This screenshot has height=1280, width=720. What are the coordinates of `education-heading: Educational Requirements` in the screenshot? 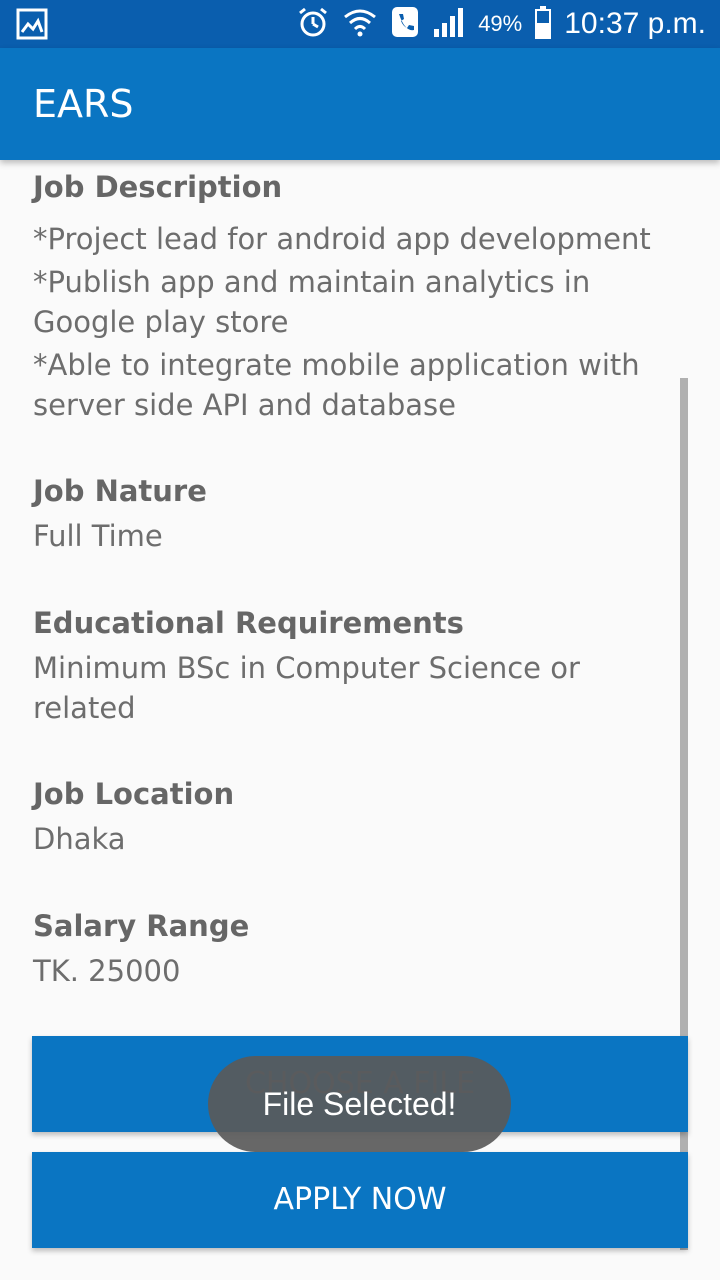 It's located at (248, 623).